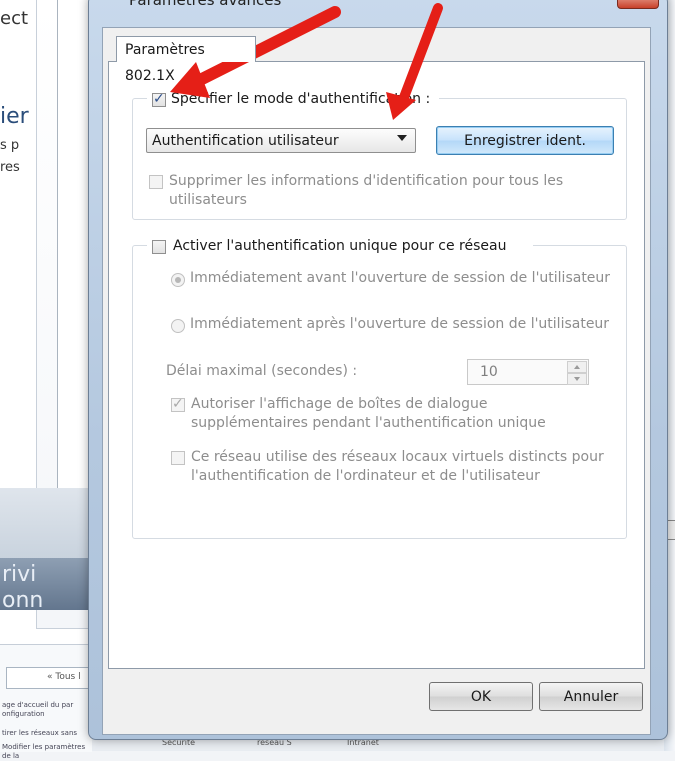 Image resolution: width=675 pixels, height=761 pixels. What do you see at coordinates (46, 523) in the screenshot?
I see `background-band` at bounding box center [46, 523].